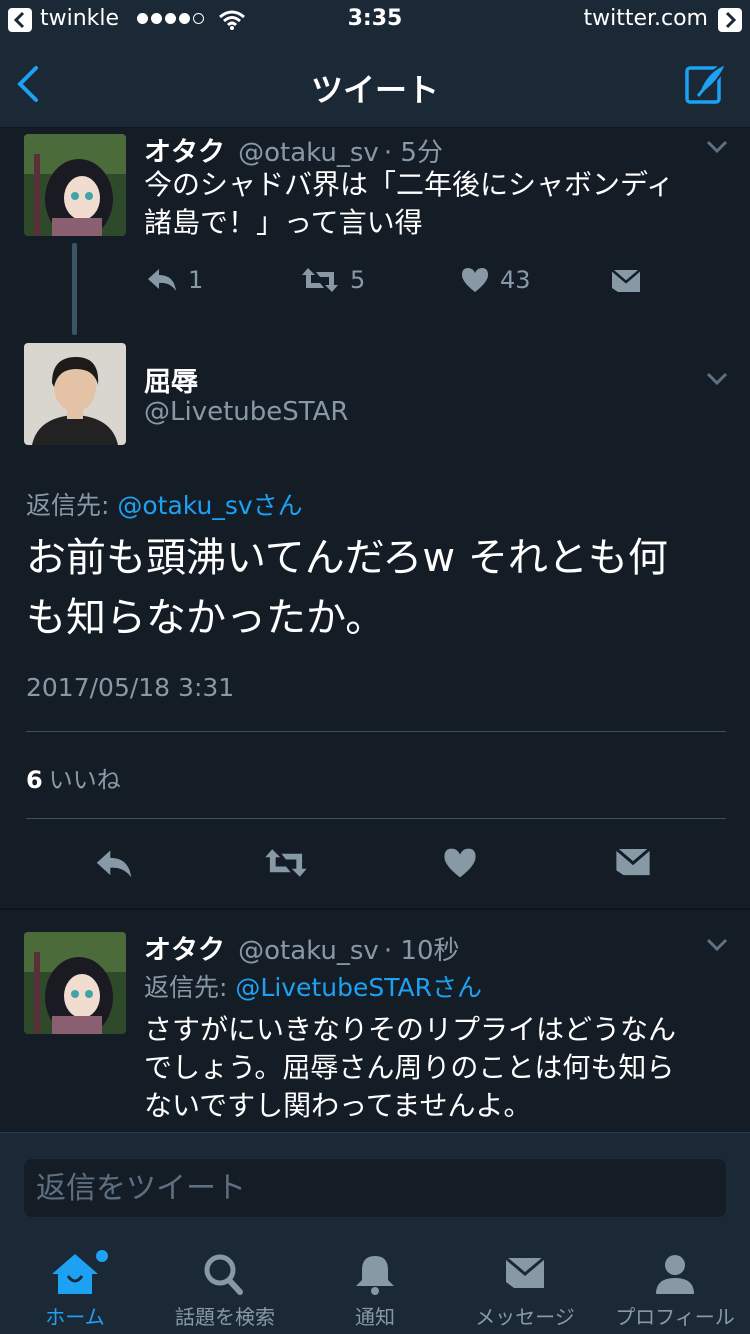 This screenshot has width=750, height=1334. I want to click on tweet-text: お前も頭沸いてんだろw それとも何 も知らなかったか。, so click(376, 588).